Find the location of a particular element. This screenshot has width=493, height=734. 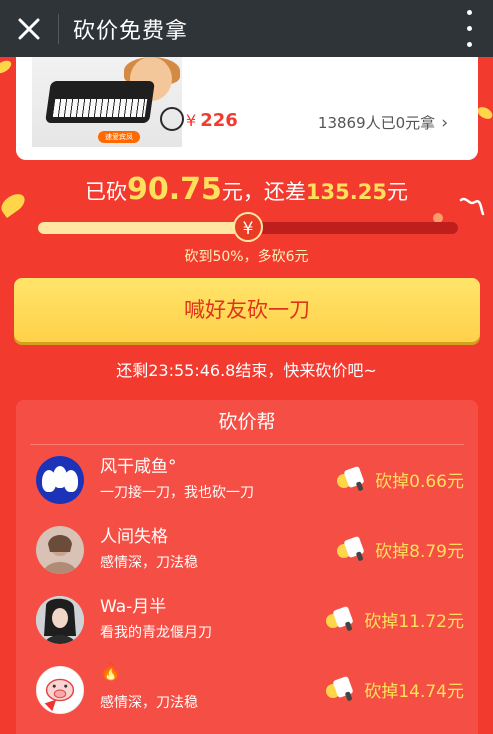

chevron-right-icon: › is located at coordinates (444, 123).